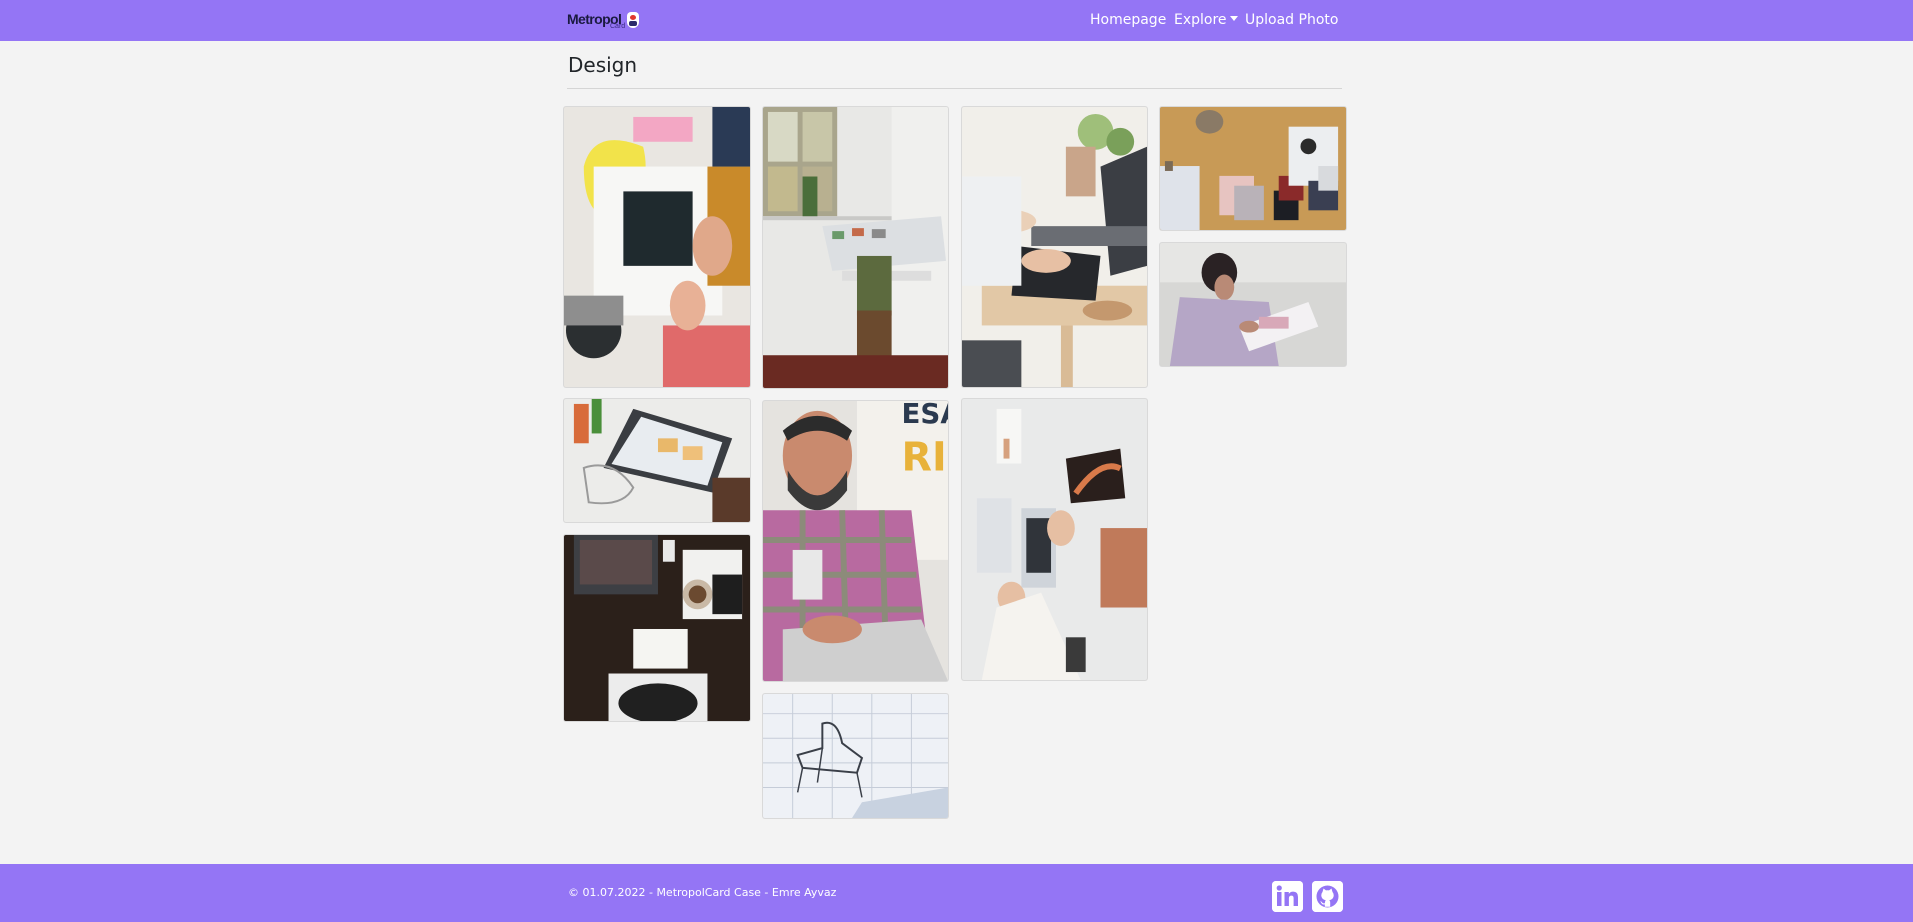 Image resolution: width=1913 pixels, height=922 pixels. I want to click on nav-homepage-link: Homepage, so click(1128, 20).